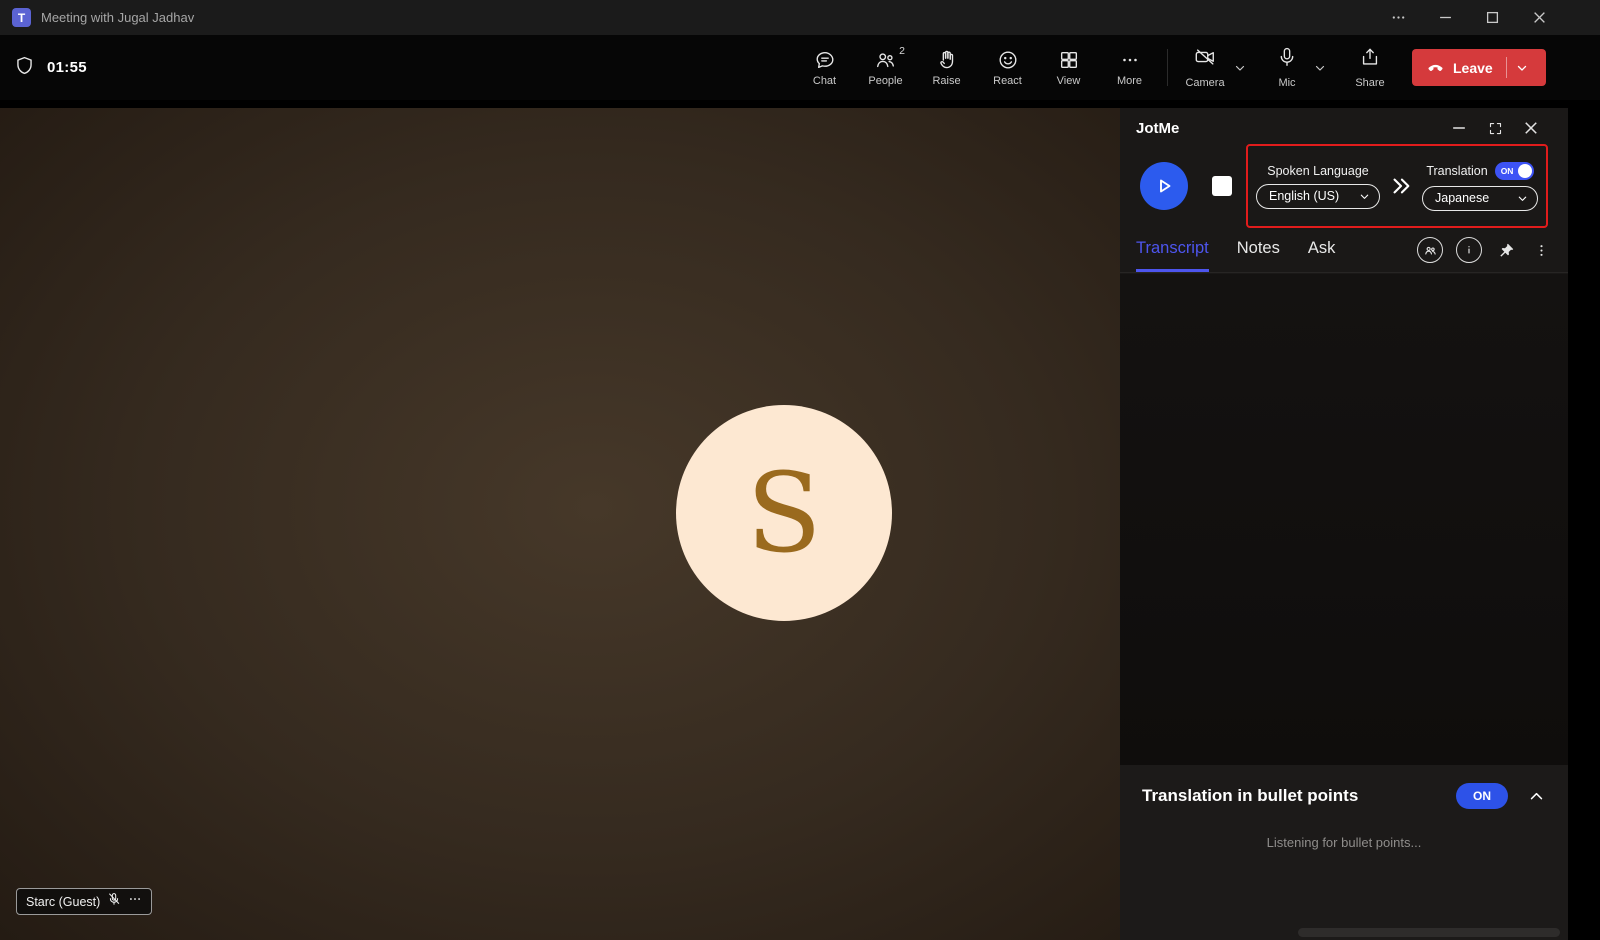 This screenshot has height=940, width=1600. Describe the element at coordinates (1205, 59) in the screenshot. I see `camera-off-icon` at that location.